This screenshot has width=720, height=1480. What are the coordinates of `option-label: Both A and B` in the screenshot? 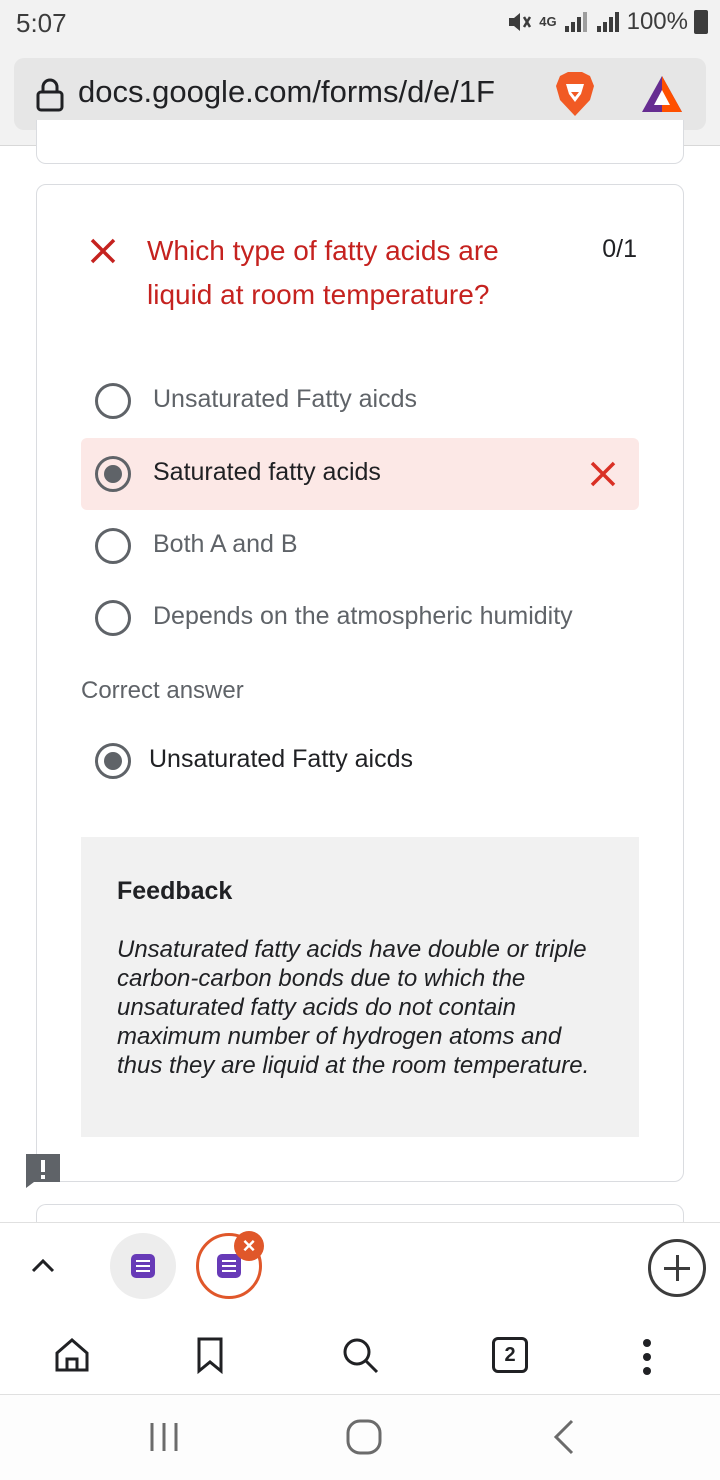 It's located at (225, 544).